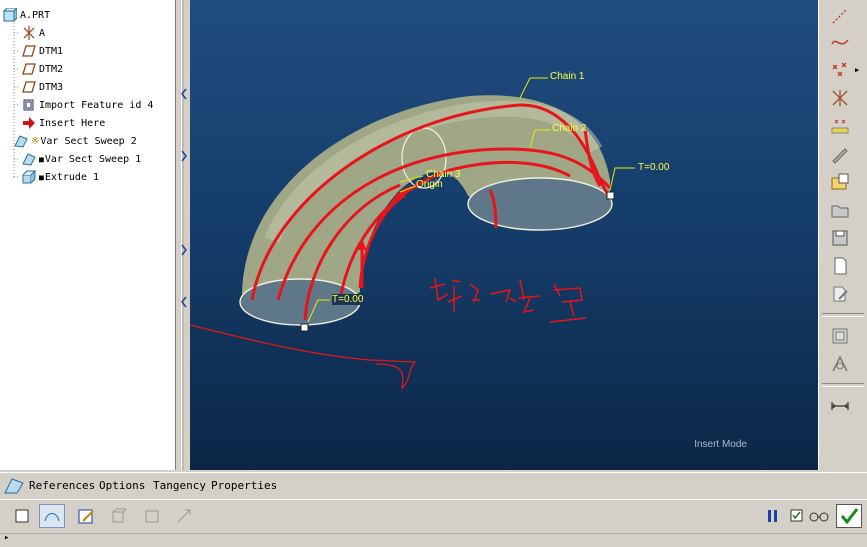  Describe the element at coordinates (184, 516) in the screenshot. I see `scale-icon` at that location.